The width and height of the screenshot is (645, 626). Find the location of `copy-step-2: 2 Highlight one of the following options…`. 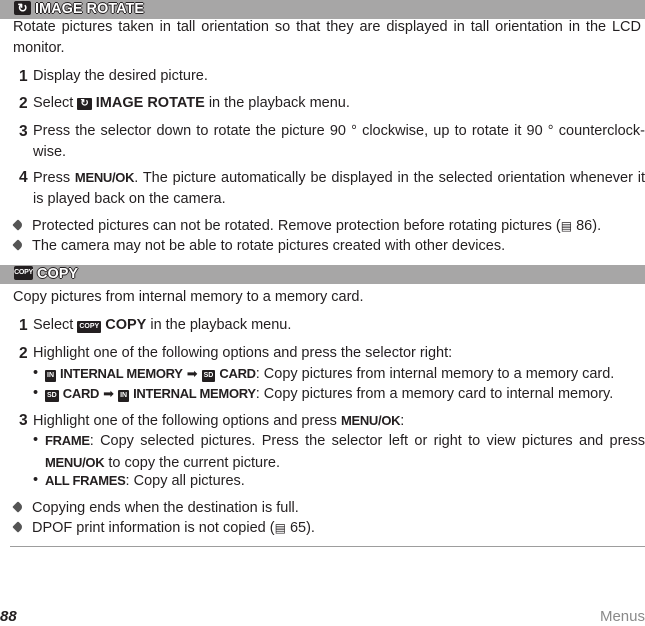

copy-step-2: 2 Highlight one of the following options… is located at coordinates (331, 354).